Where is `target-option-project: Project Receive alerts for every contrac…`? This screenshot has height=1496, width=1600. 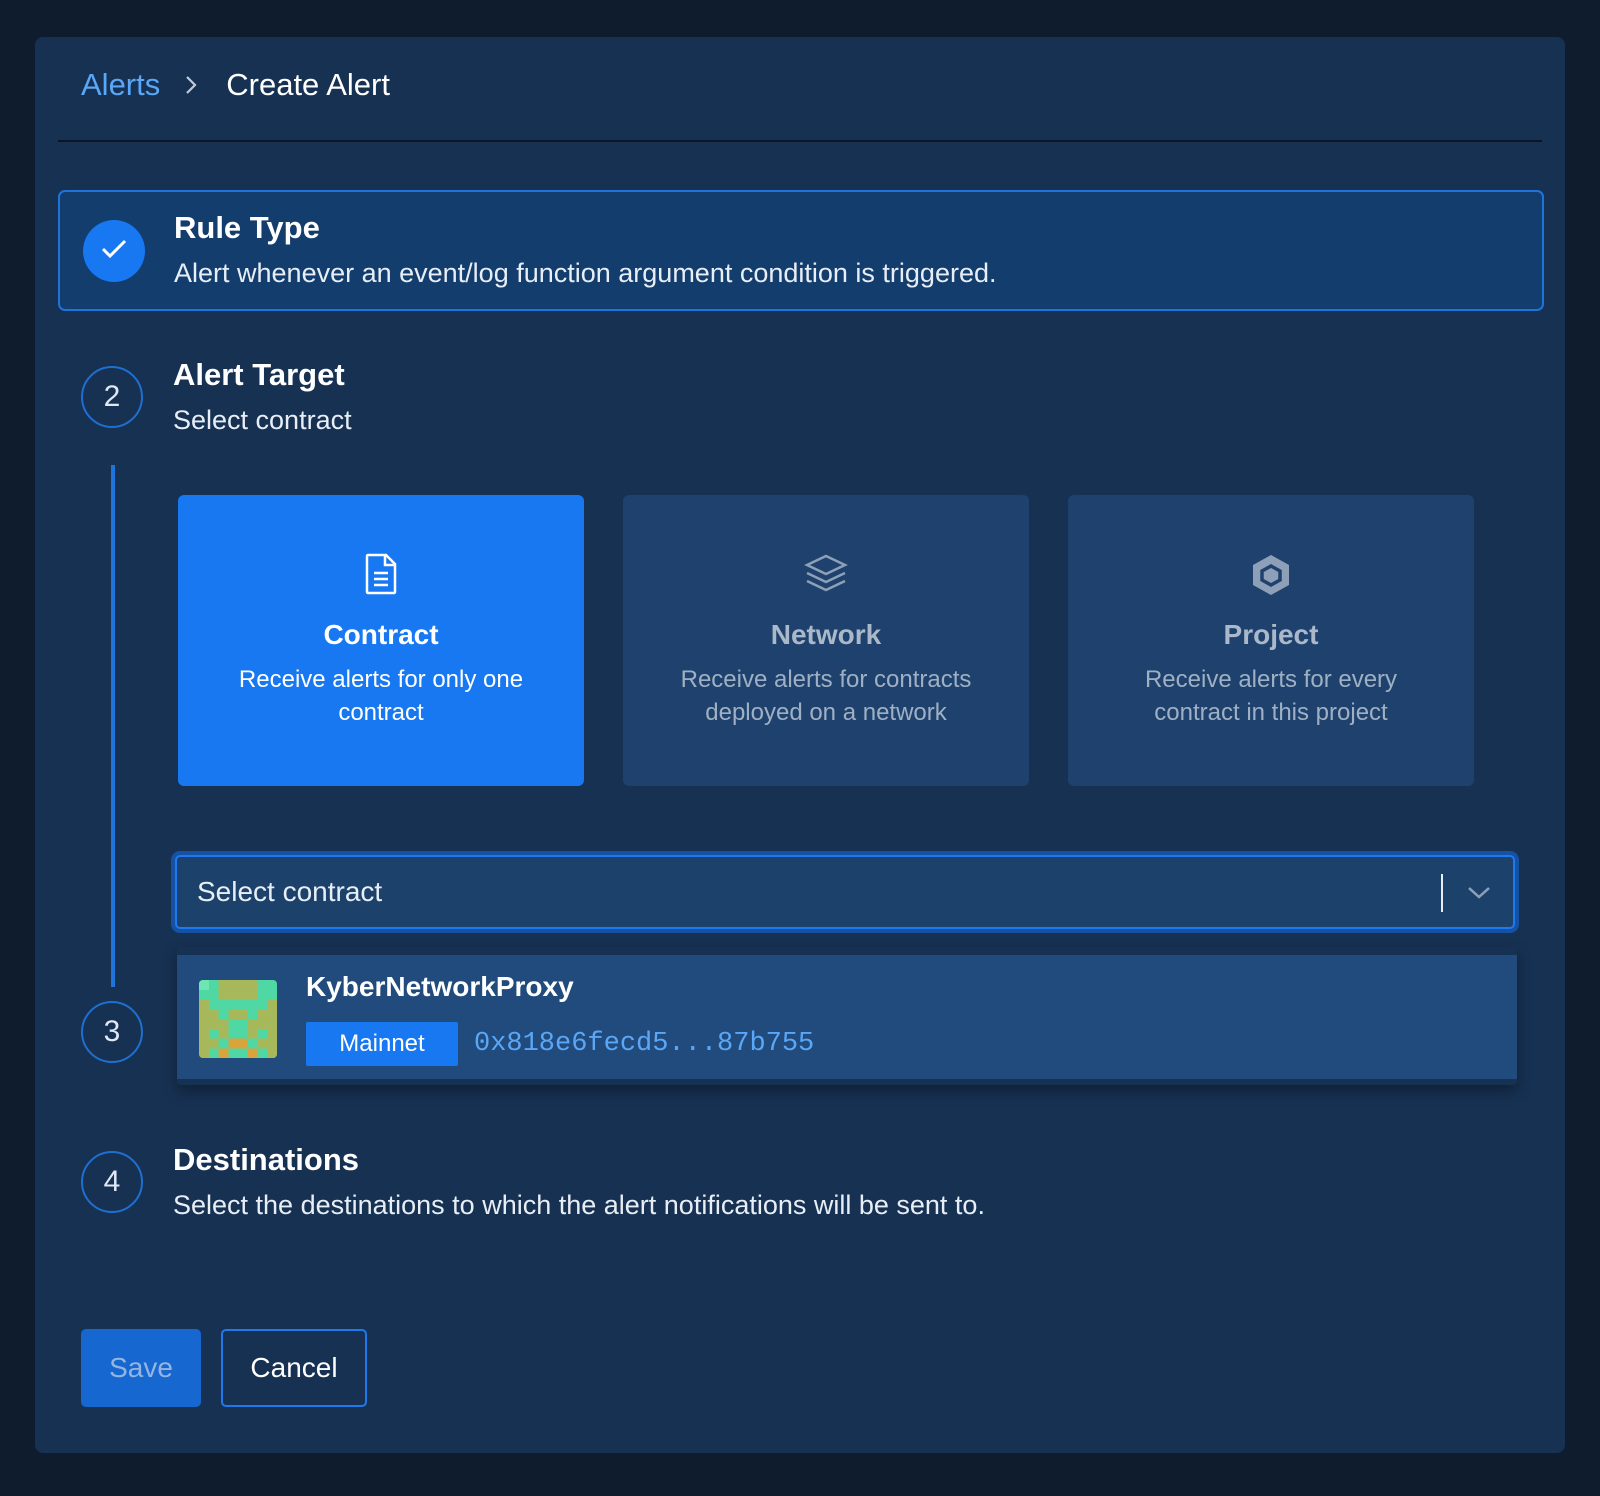
target-option-project: Project Receive alerts for every contrac… is located at coordinates (1271, 640).